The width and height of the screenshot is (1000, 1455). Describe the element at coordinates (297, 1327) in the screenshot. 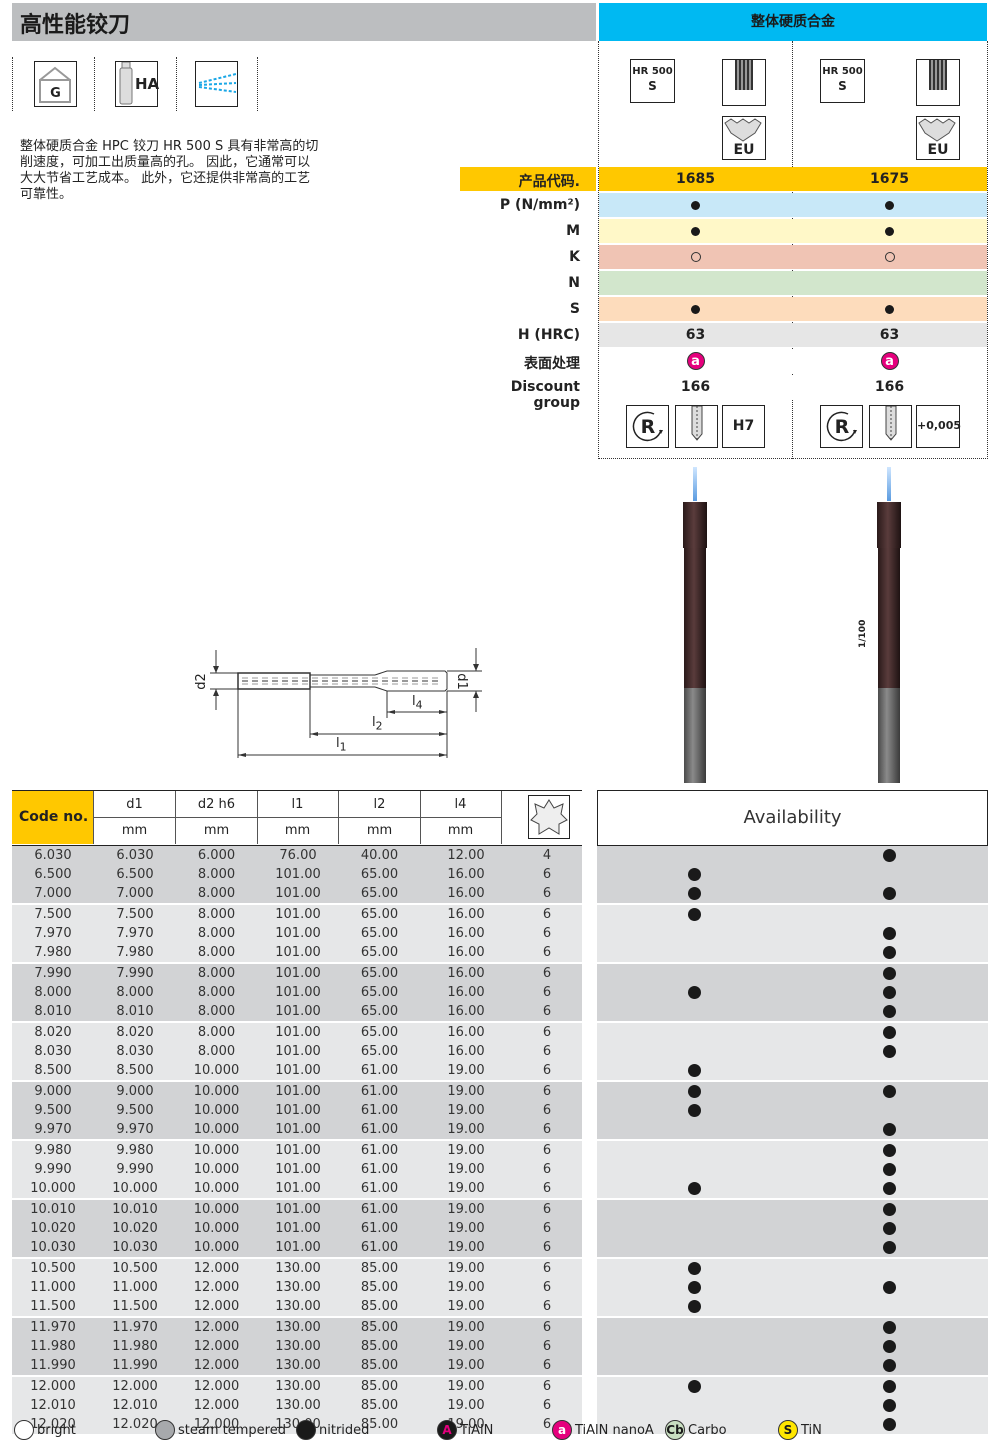

I see `table-row: 11.970 11.970 12.000 130.00 85.00 19.00 6` at that location.